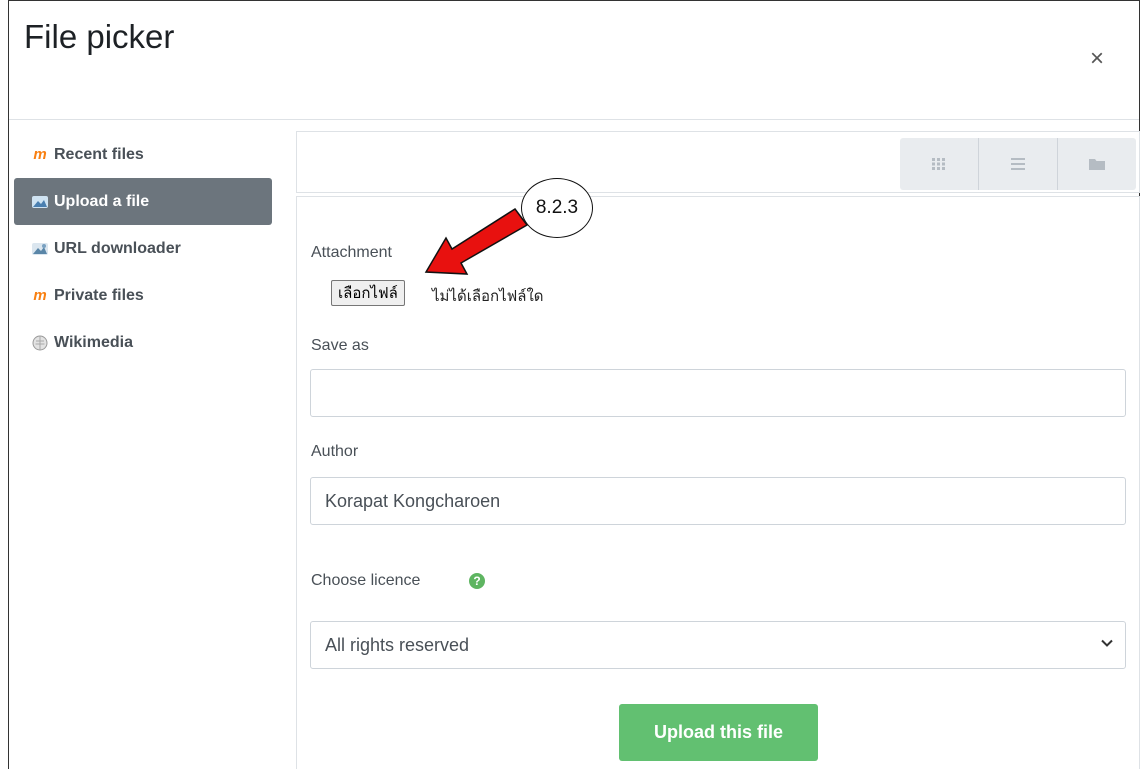 This screenshot has height=769, width=1141. I want to click on annotation-callout: 8.2.3, so click(557, 208).